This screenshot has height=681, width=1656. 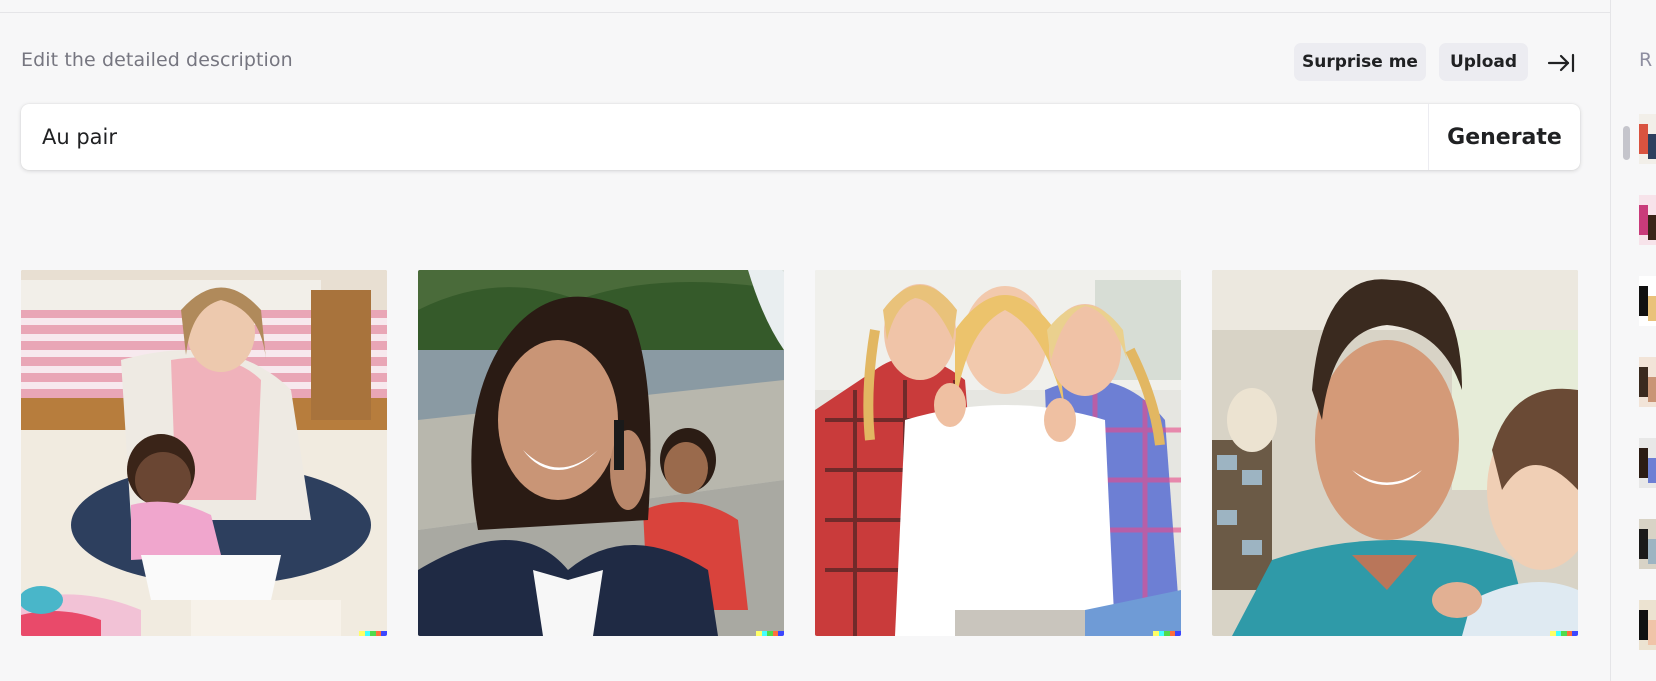 I want to click on result-image-4-picture, so click(x=1395, y=453).